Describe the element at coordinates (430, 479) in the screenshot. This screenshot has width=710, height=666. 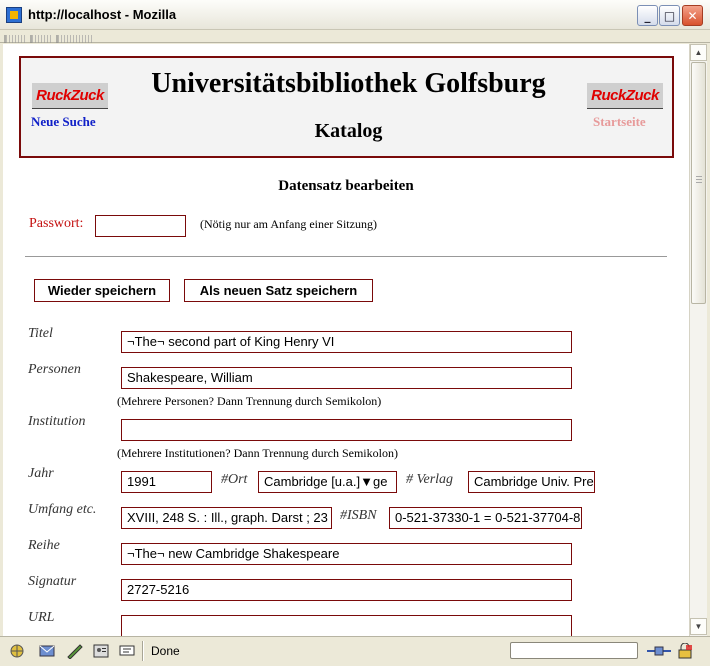
I see `verlag-label: # Verlag` at that location.